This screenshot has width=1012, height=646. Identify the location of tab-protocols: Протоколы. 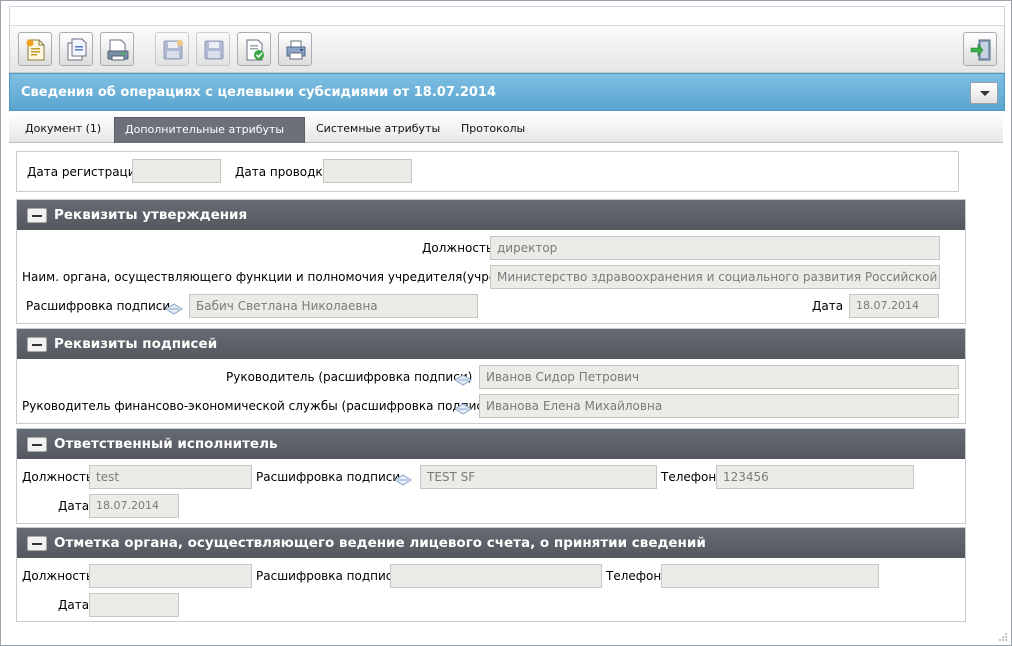
(493, 130).